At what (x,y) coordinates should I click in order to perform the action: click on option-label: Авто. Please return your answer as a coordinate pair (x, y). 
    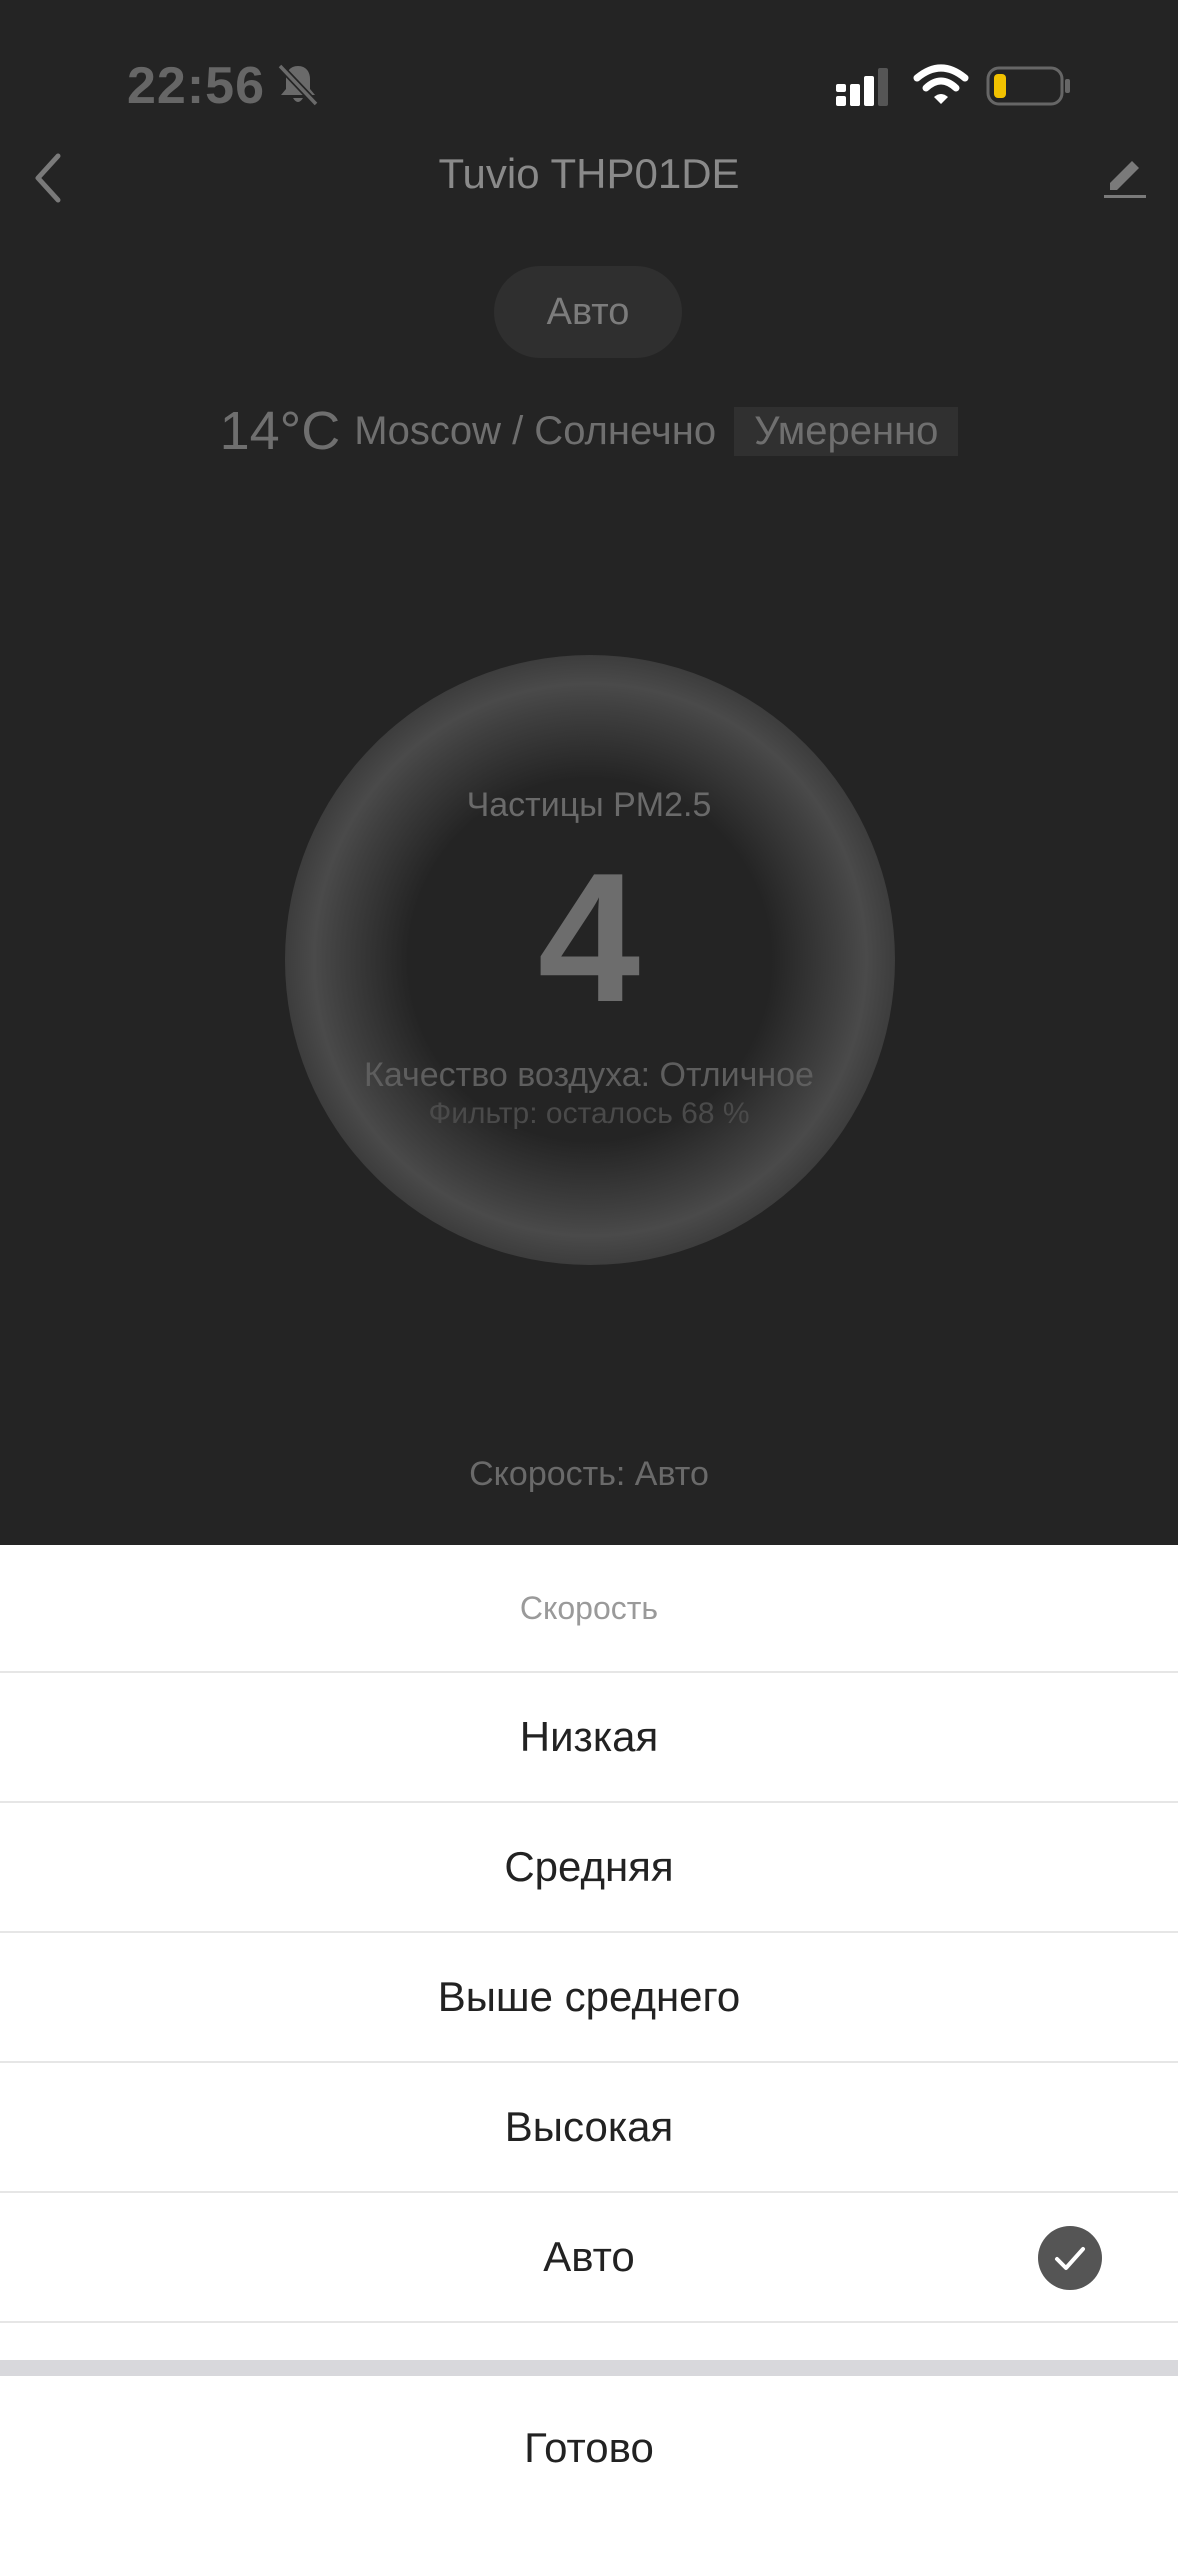
    Looking at the image, I should click on (589, 2256).